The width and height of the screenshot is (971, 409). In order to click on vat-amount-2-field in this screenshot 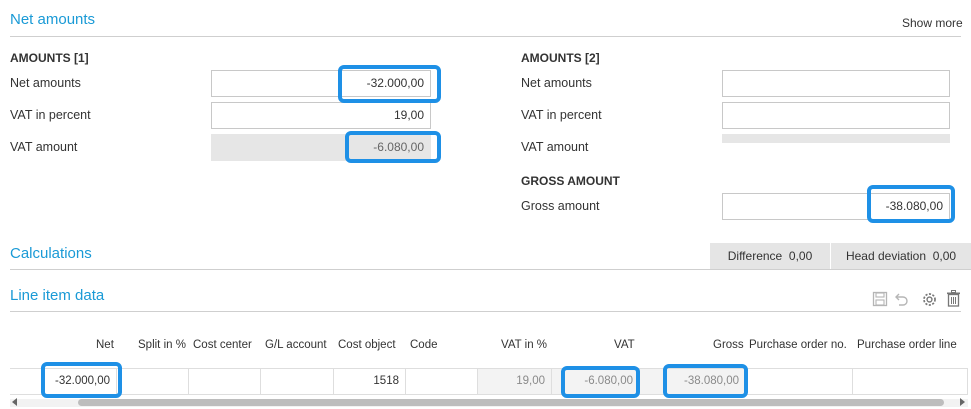, I will do `click(836, 138)`.